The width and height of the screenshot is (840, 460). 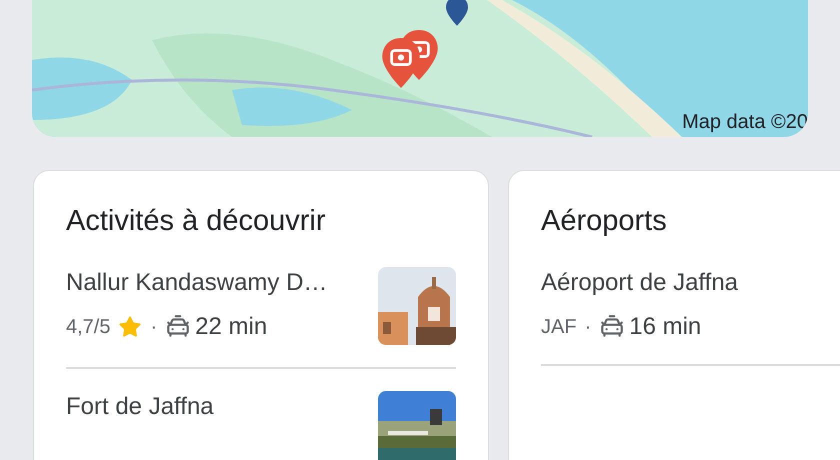 I want to click on travel-time: 16 min, so click(x=665, y=327).